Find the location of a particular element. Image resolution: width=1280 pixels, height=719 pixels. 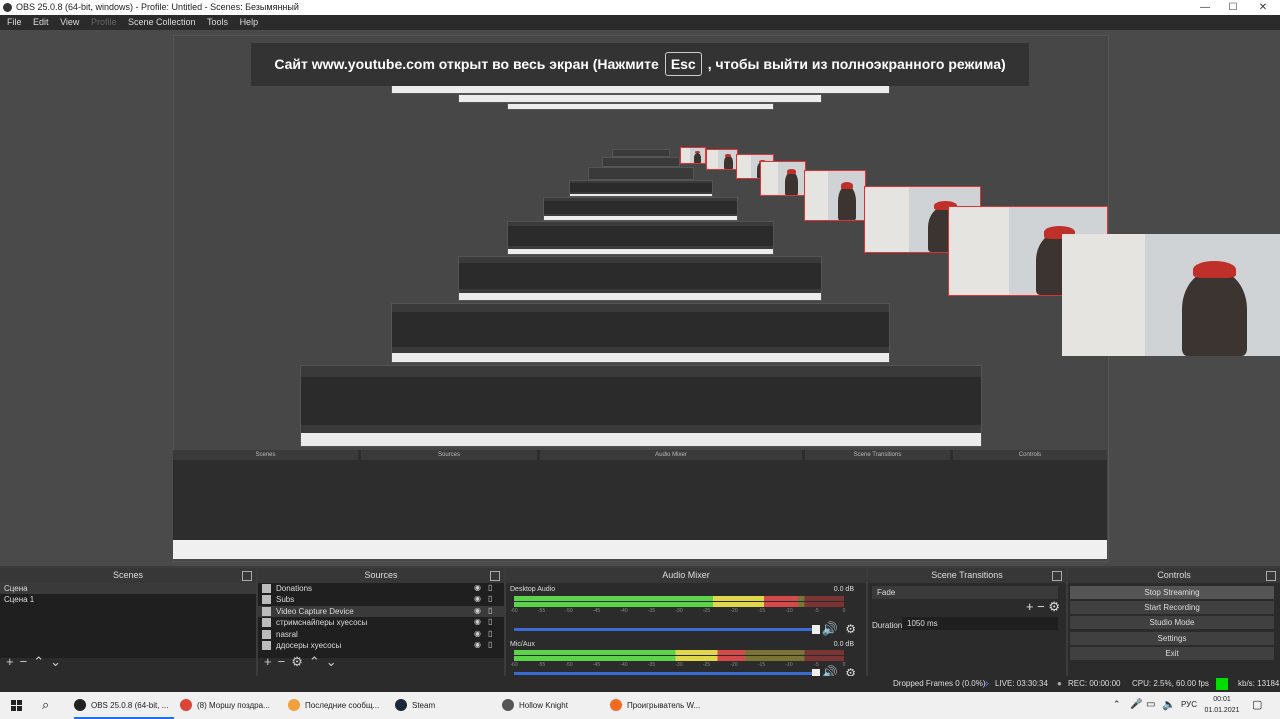

language-indicator: РУС is located at coordinates (1189, 704).